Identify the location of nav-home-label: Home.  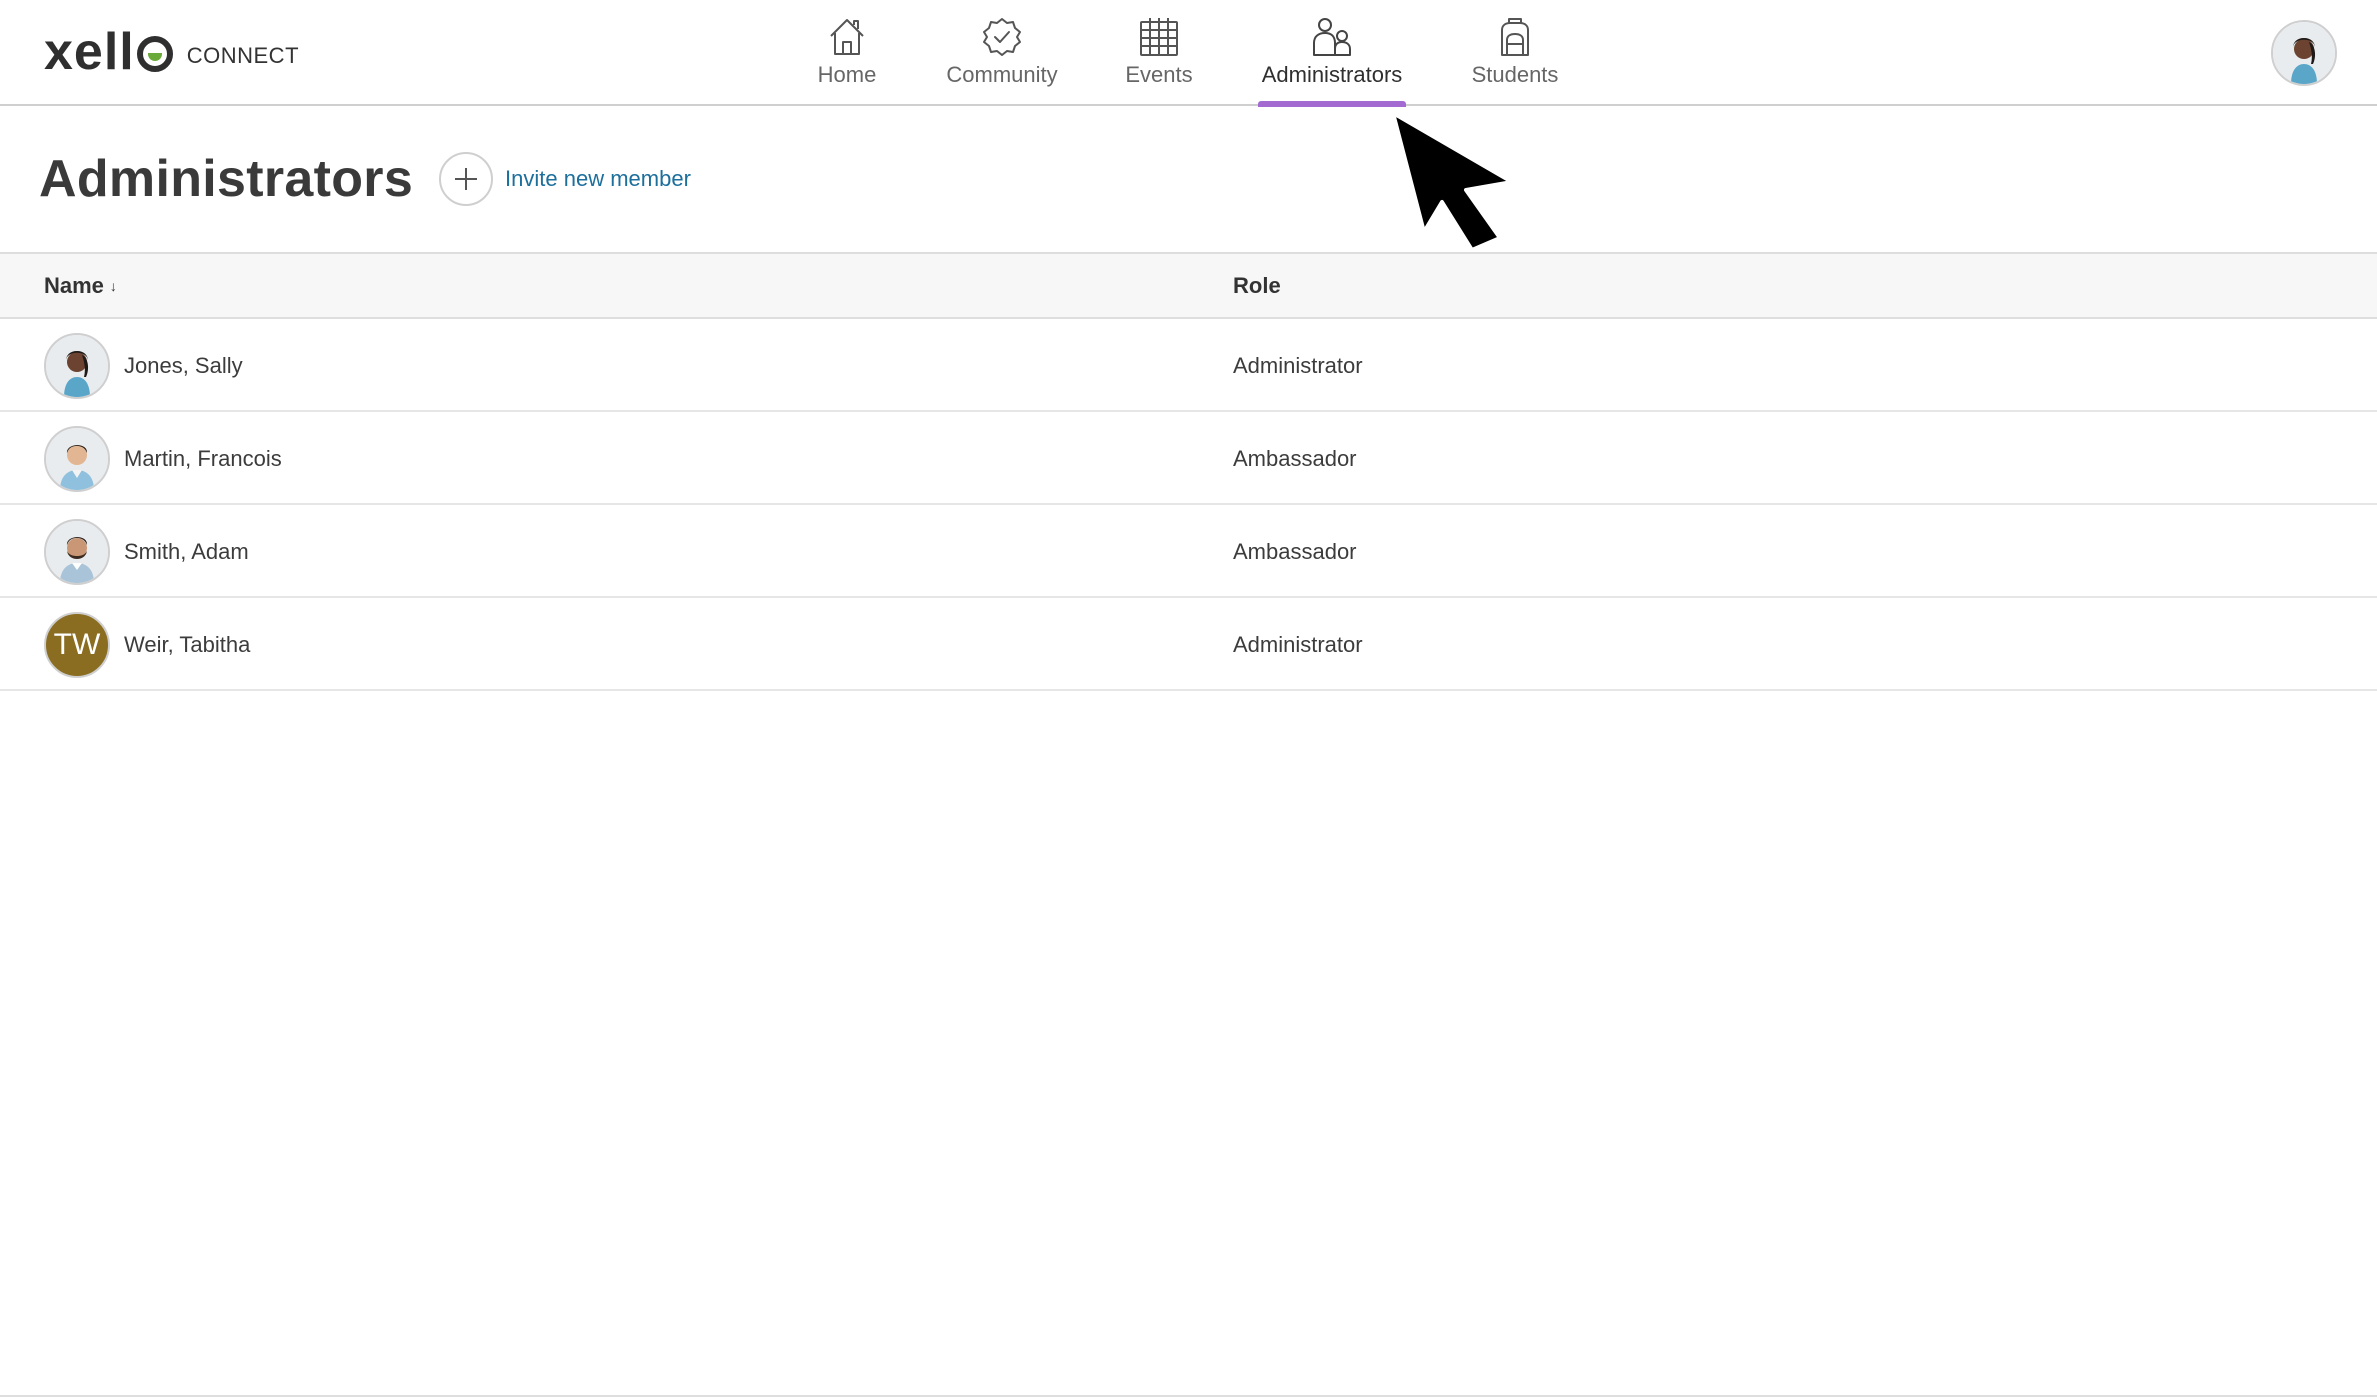
(847, 74).